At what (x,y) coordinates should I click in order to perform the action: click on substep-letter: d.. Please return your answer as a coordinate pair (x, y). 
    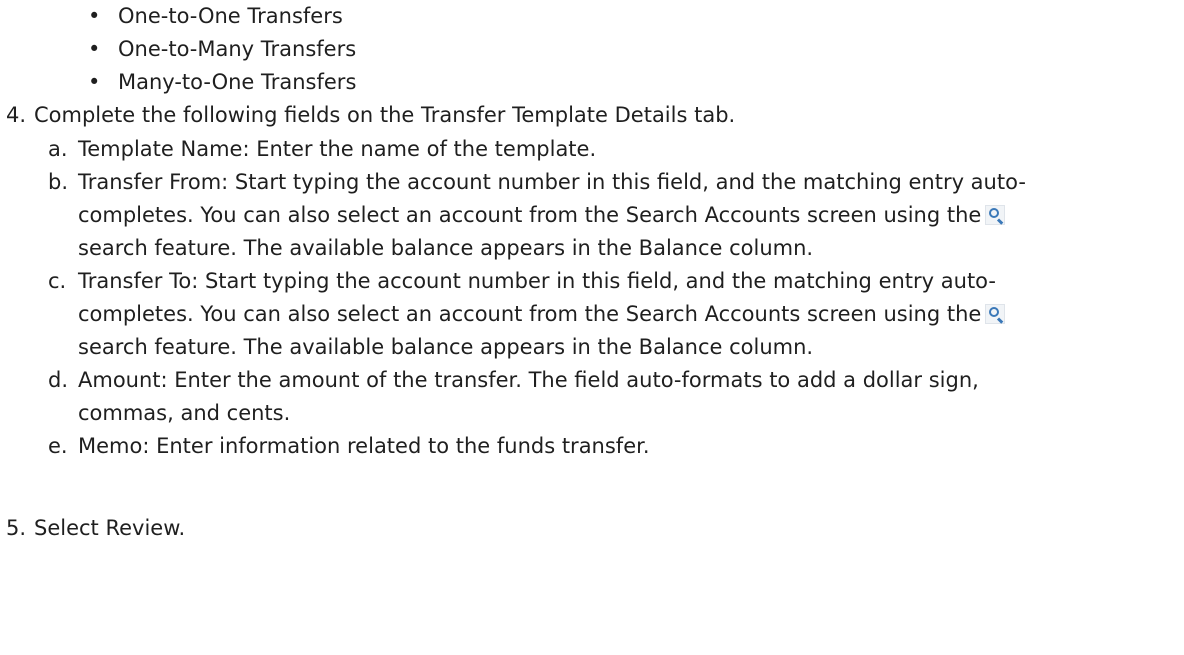
    Looking at the image, I should click on (58, 380).